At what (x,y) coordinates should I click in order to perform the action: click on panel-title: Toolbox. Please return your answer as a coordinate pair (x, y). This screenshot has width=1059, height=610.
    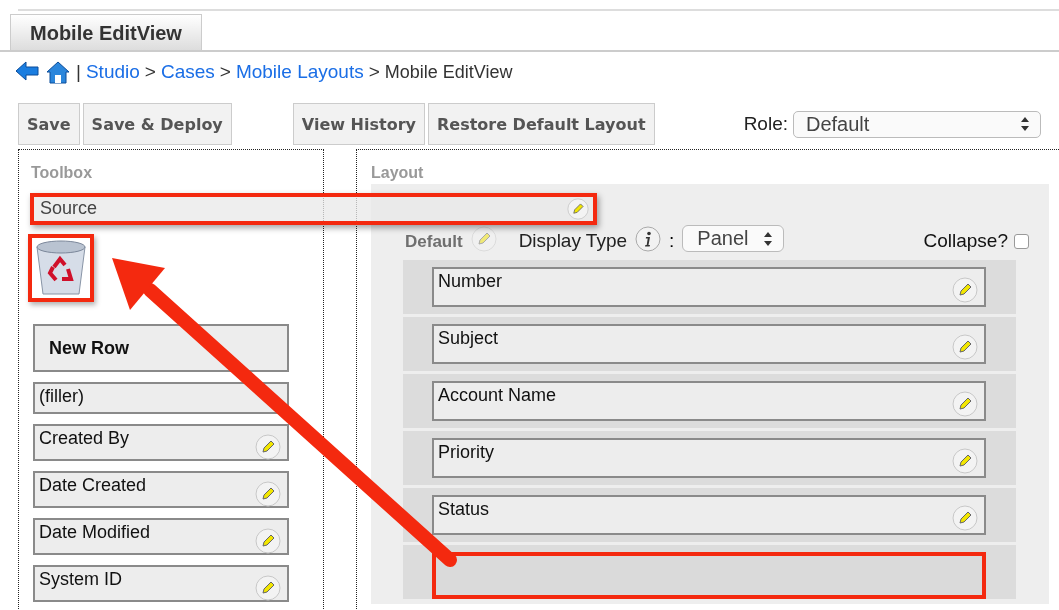
    Looking at the image, I should click on (62, 173).